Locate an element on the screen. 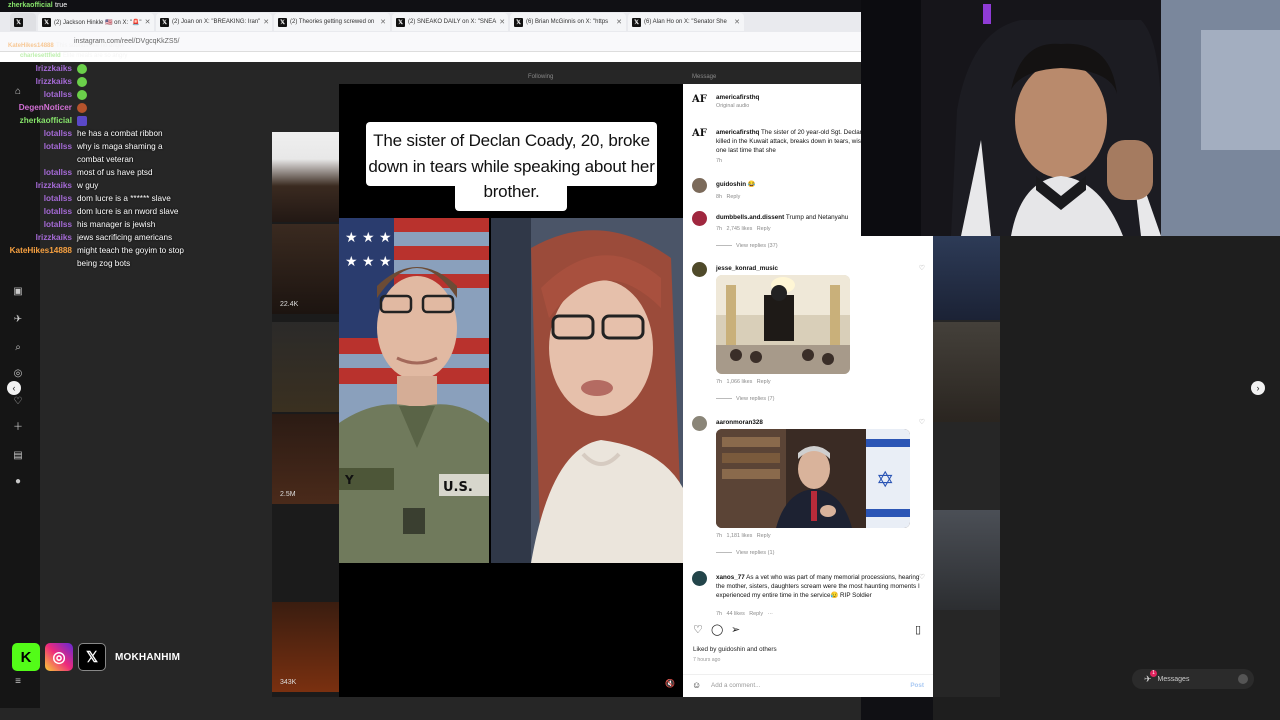  comment-username: guidoshin is located at coordinates (731, 184).